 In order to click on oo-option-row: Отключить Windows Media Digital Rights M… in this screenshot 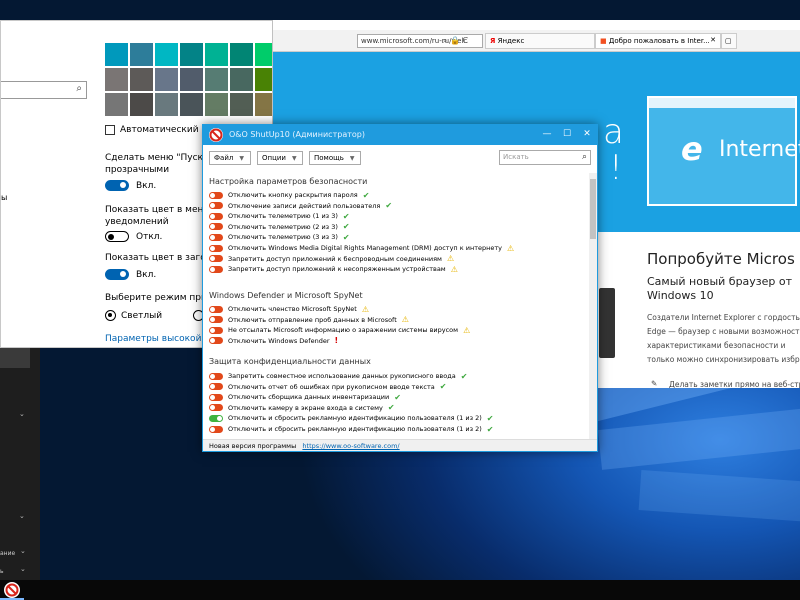, I will do `click(361, 248)`.